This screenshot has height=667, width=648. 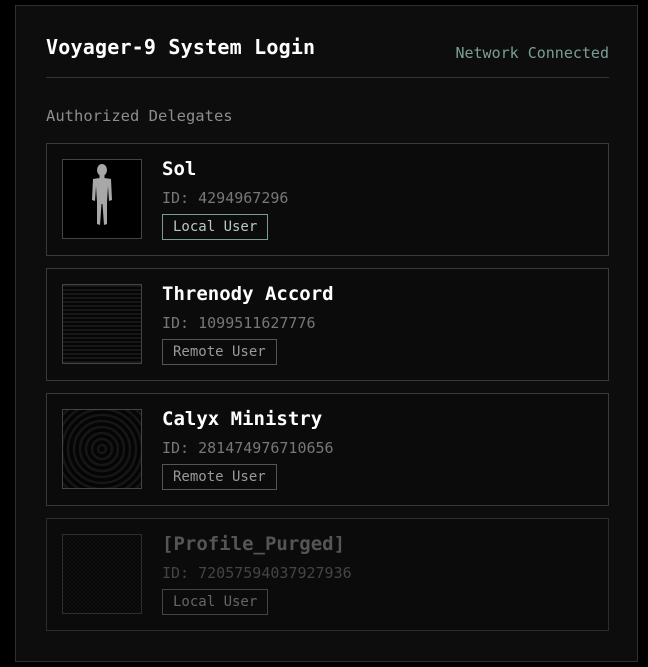 I want to click on user-id: ID: 1099511627776, so click(x=239, y=323).